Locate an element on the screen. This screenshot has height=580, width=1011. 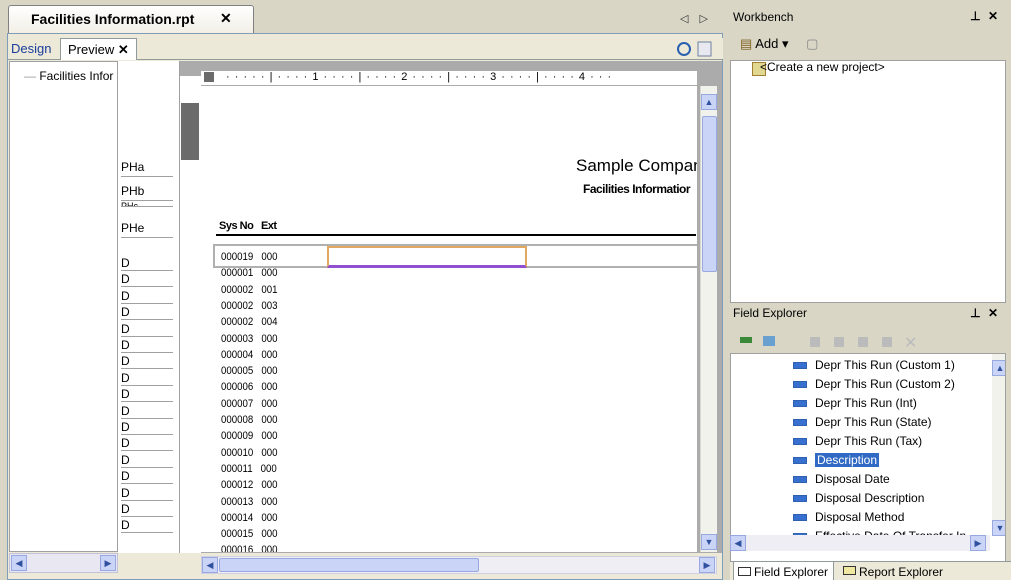
field-icon is located at coordinates (800, 384).